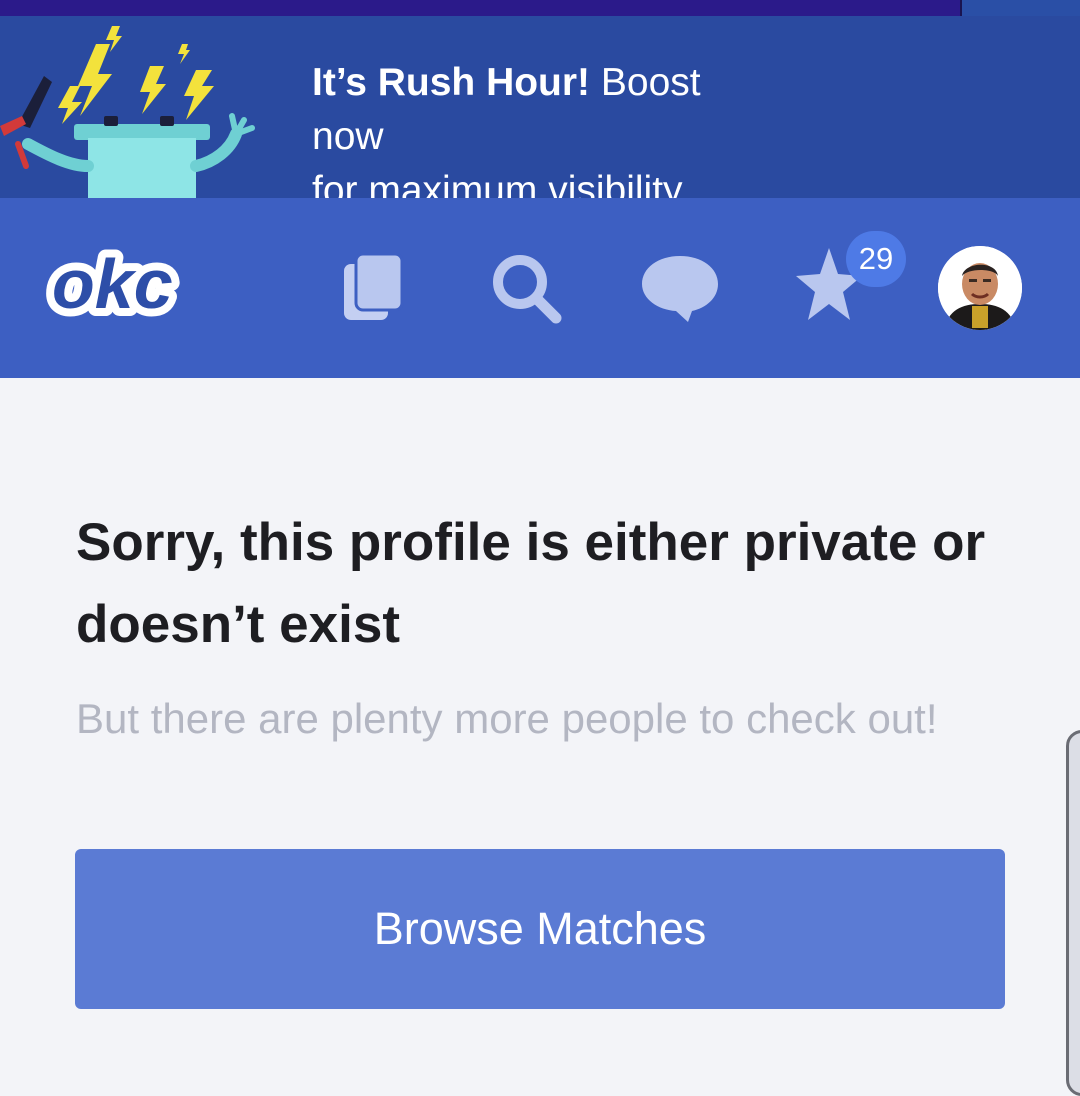  Describe the element at coordinates (681, 288) in the screenshot. I see `chat-bubble-icon` at that location.